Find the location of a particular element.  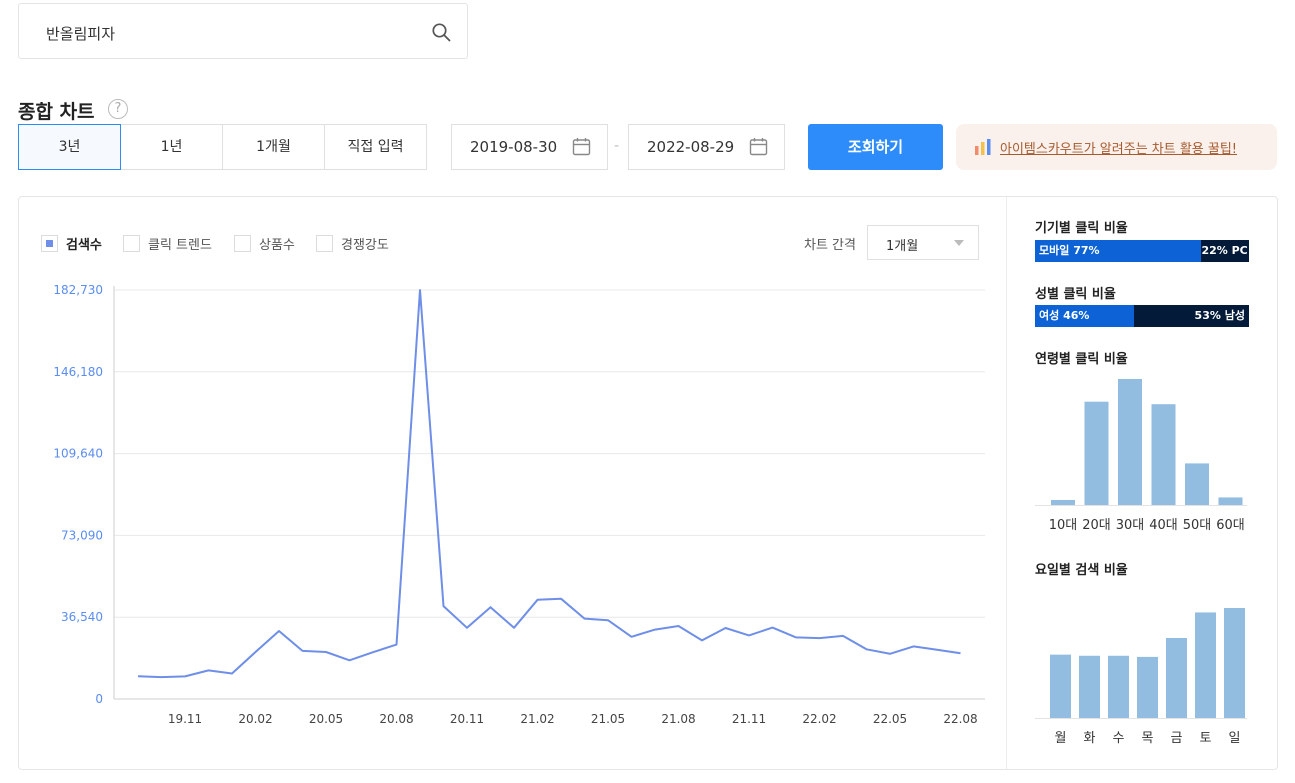

end-date-field: 2022-08-29 is located at coordinates (706, 147).